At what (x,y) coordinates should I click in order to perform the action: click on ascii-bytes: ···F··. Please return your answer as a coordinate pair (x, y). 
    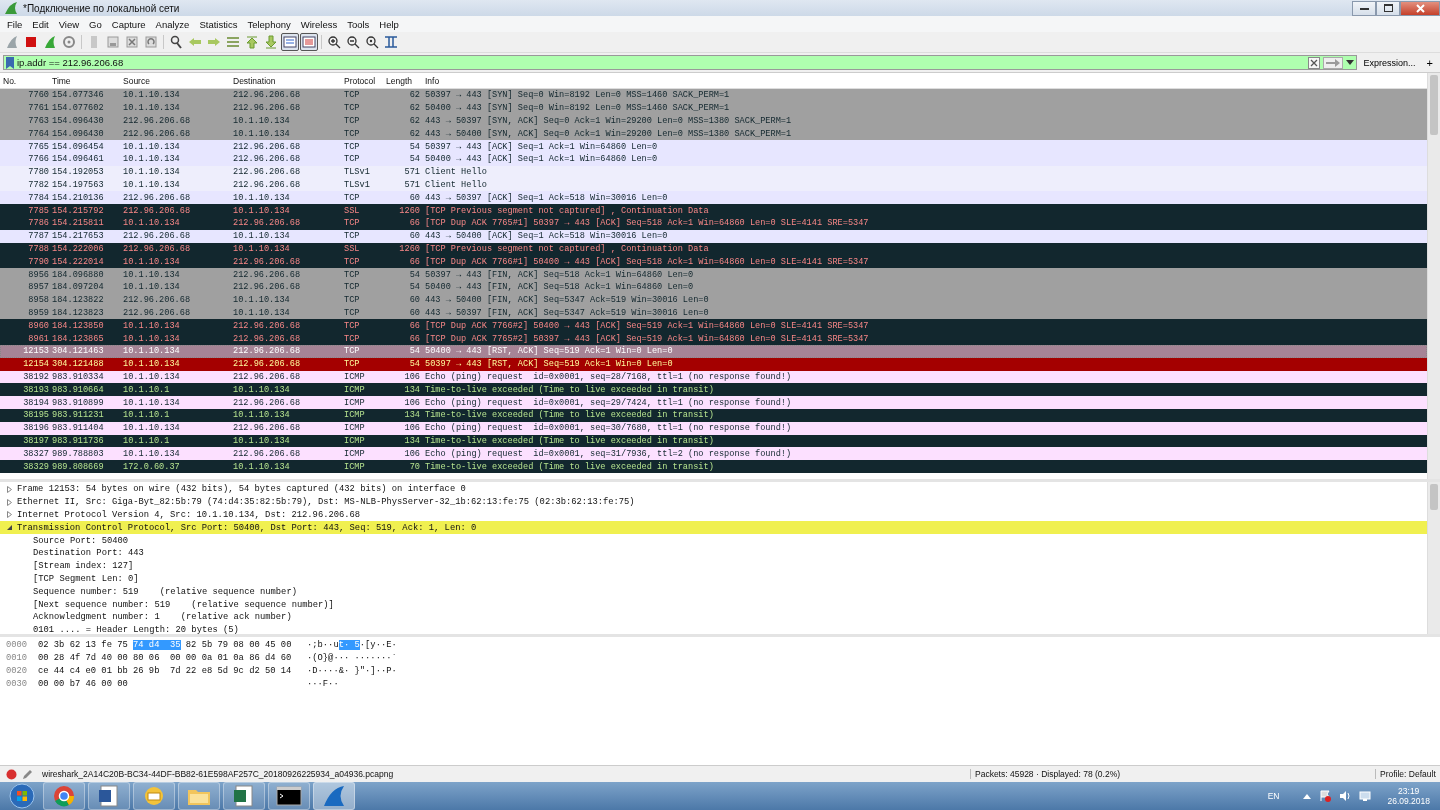
    Looking at the image, I should click on (323, 683).